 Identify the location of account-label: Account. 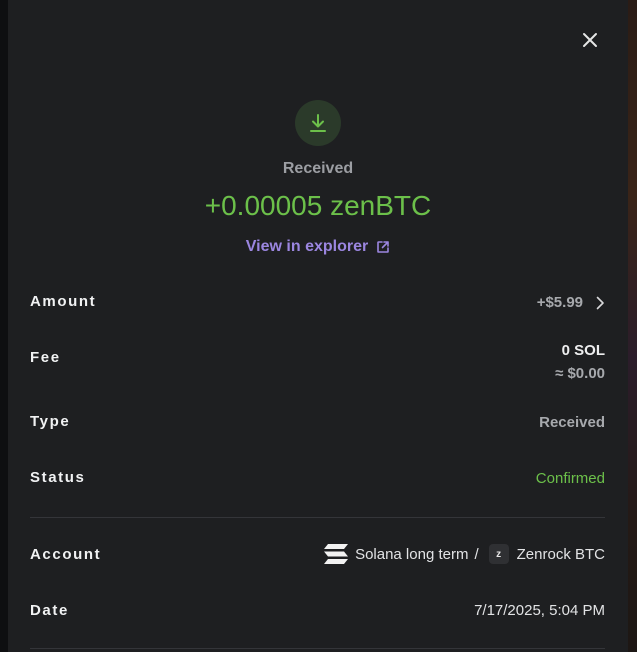
(66, 554).